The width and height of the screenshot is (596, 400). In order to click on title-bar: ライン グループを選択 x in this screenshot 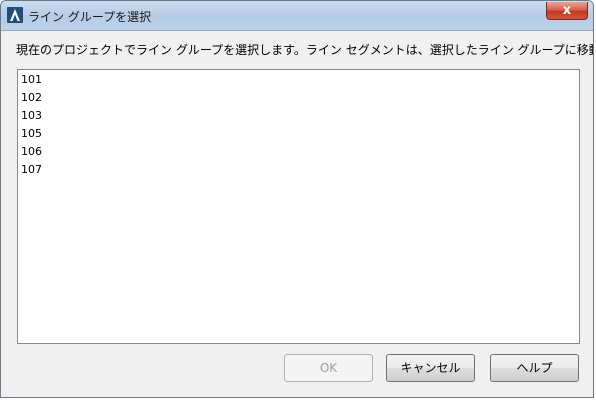, I will do `click(297, 16)`.